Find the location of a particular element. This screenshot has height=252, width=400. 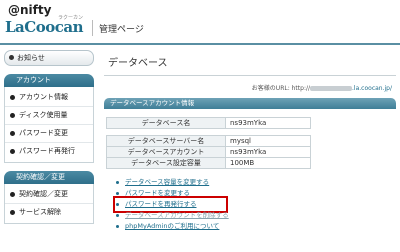

nifty-logo: @nifty is located at coordinates (29, 10).